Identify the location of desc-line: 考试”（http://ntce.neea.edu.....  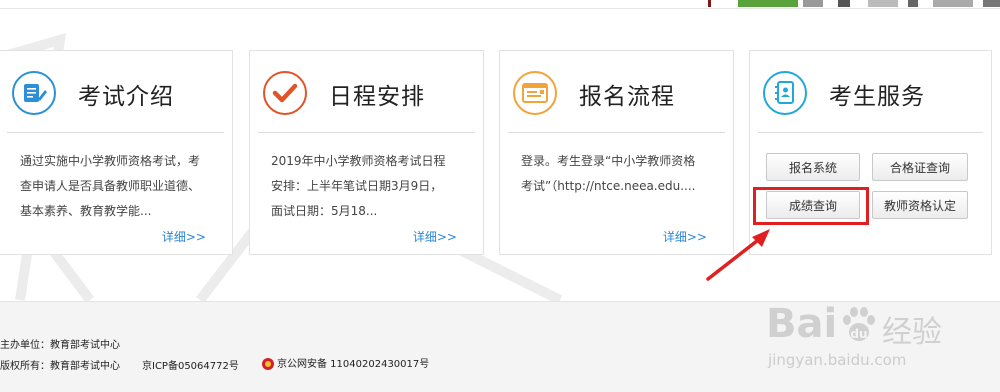
(608, 186).